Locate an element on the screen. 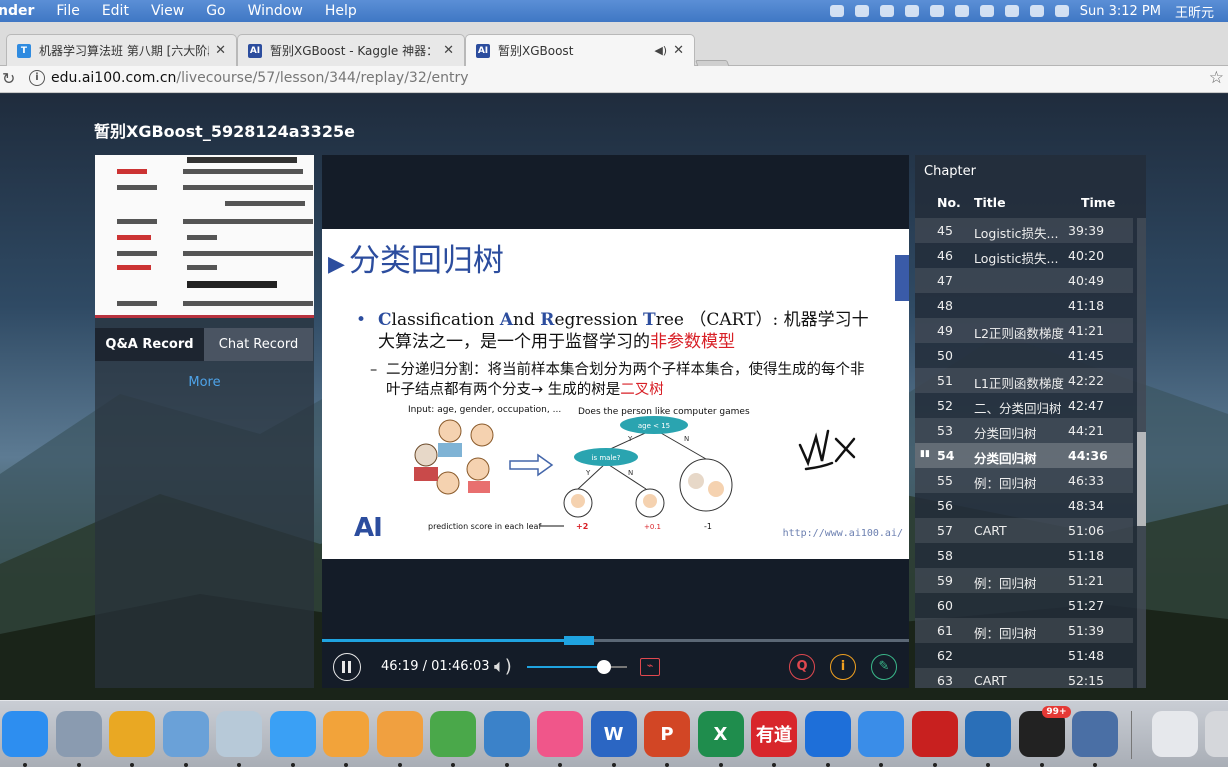  keynote-icon is located at coordinates (506, 734).